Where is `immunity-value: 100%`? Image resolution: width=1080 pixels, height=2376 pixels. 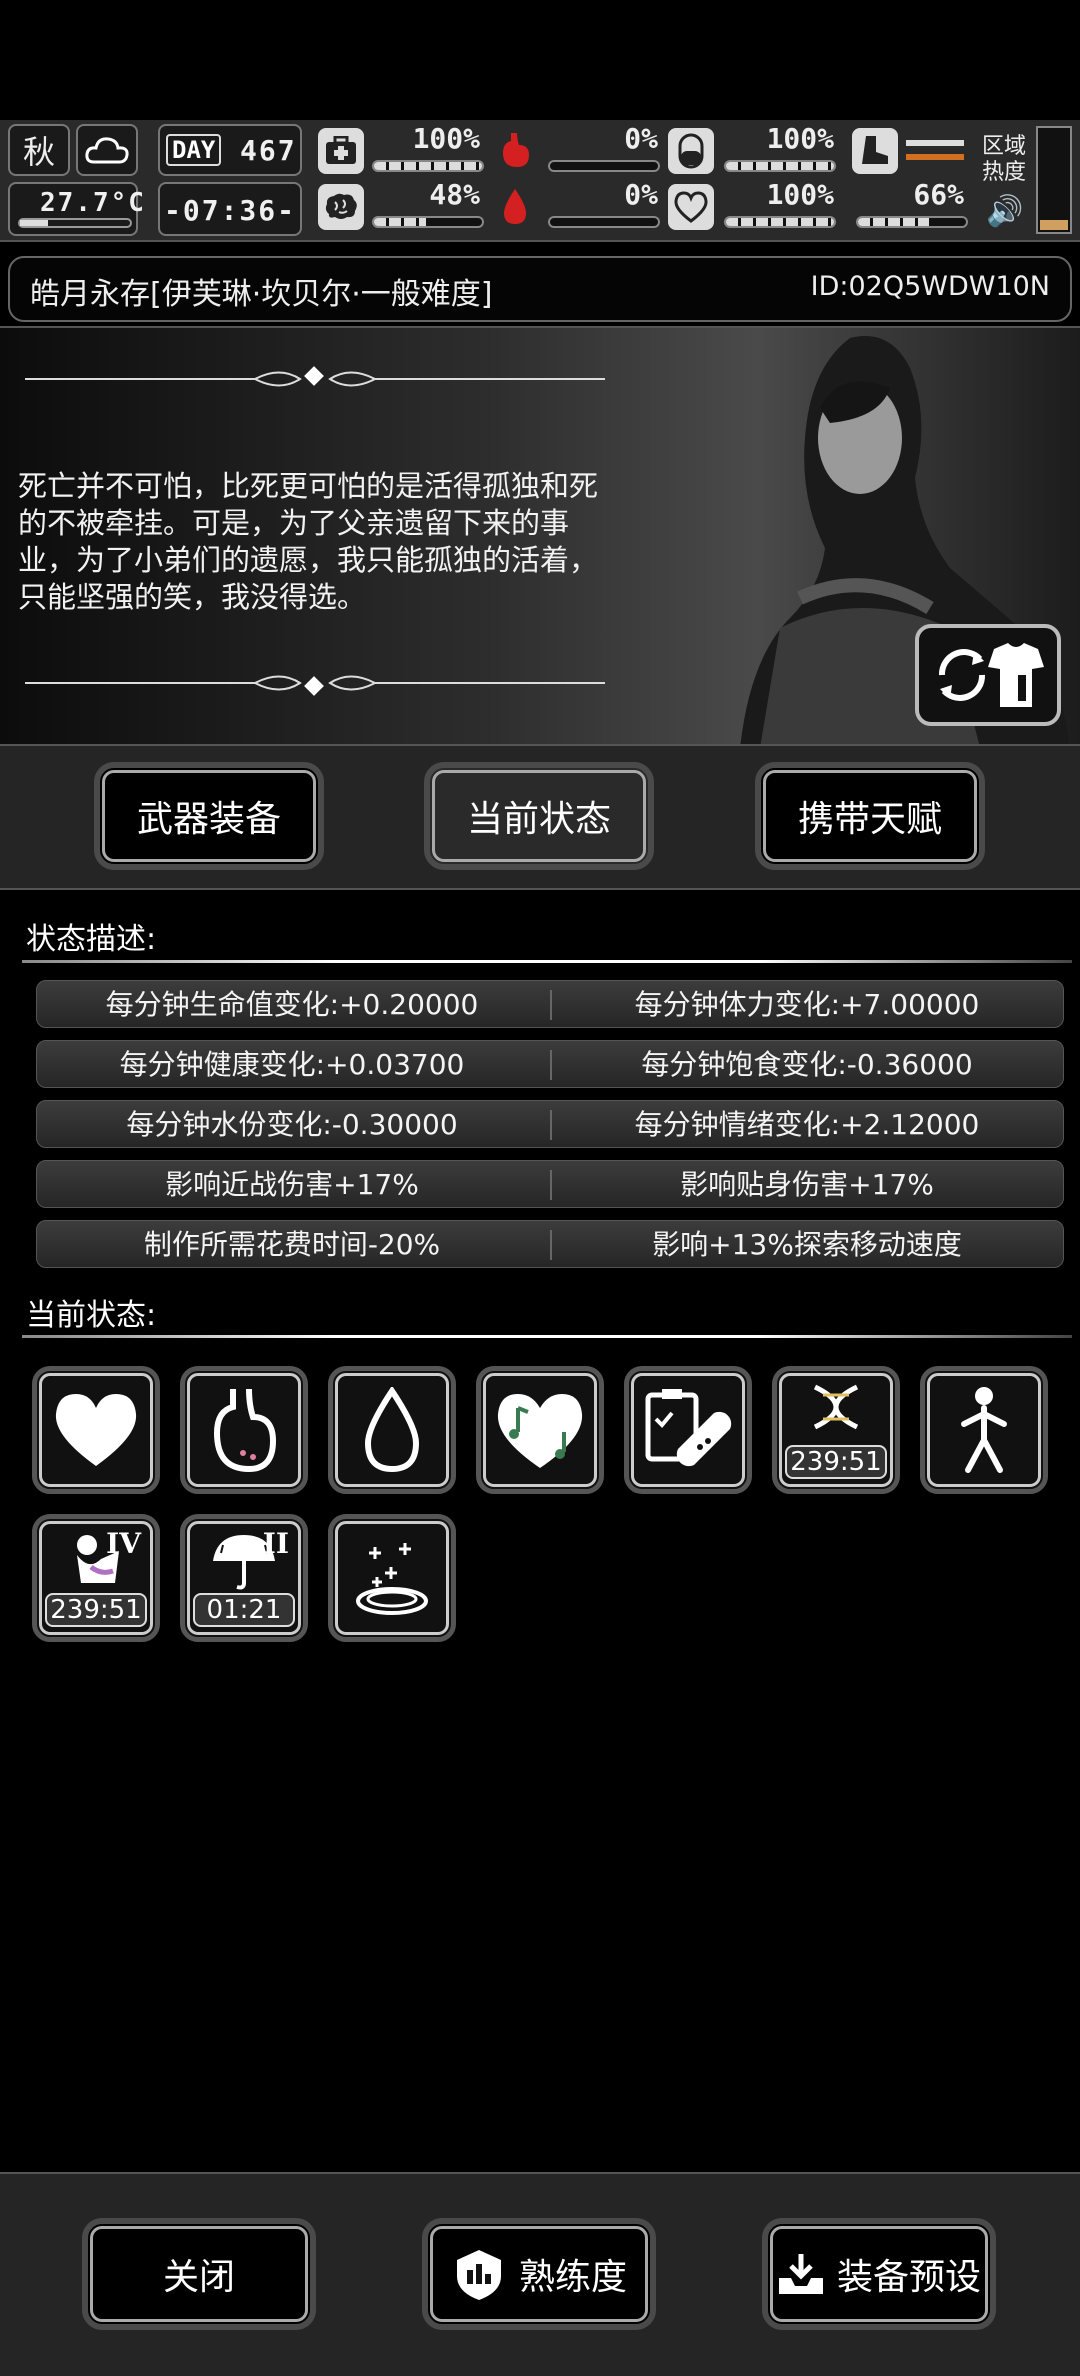 immunity-value: 100% is located at coordinates (800, 138).